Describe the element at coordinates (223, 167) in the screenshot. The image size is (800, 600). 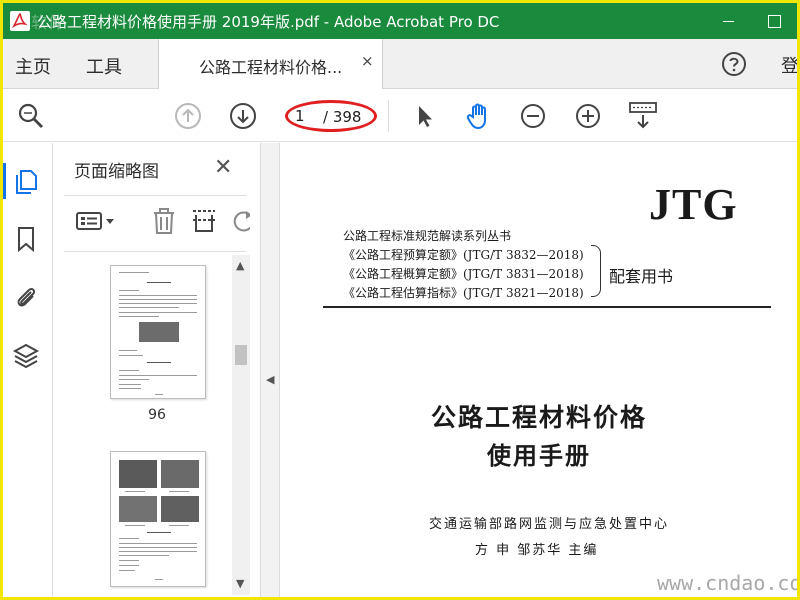
I see `close-panel-button: ✕` at that location.